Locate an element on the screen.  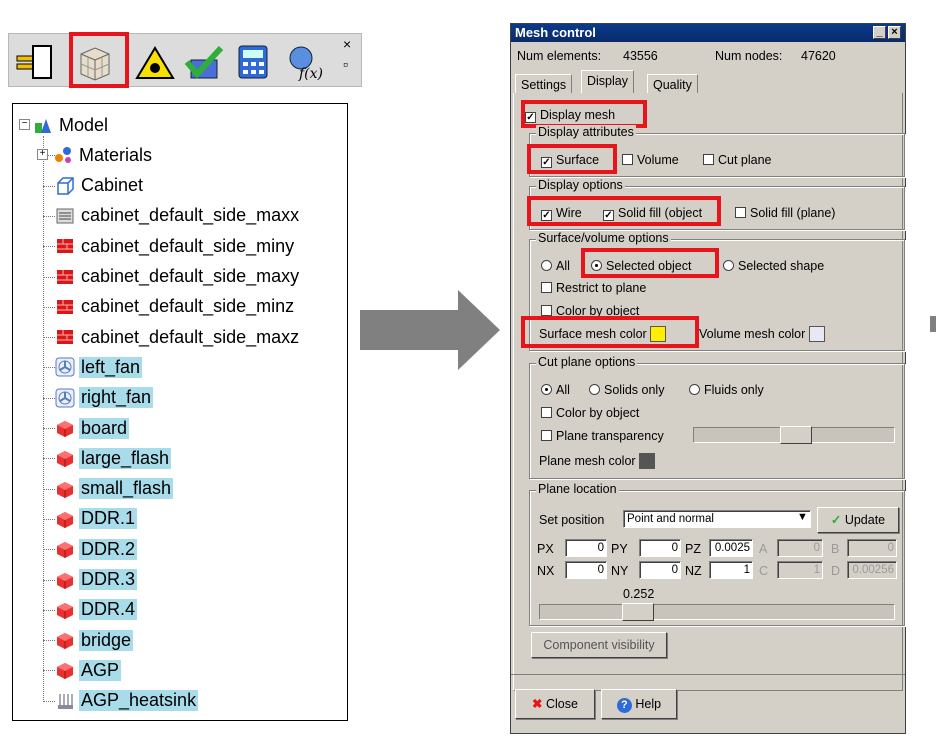
tree-item-label: board is located at coordinates (104, 428).